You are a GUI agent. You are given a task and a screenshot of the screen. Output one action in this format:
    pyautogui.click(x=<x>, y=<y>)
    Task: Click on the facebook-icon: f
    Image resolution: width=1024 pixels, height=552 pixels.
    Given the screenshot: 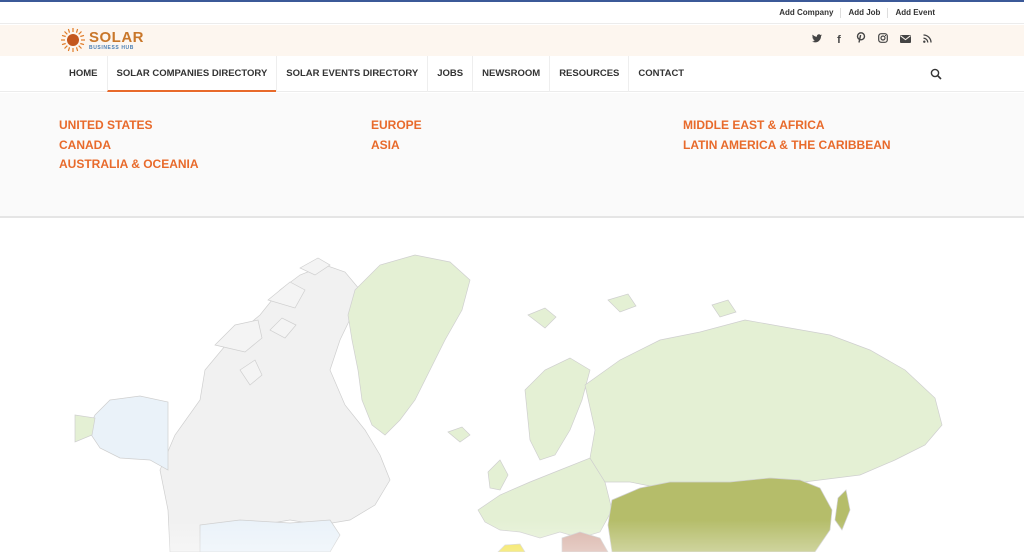 What is the action you would take?
    pyautogui.click(x=839, y=40)
    